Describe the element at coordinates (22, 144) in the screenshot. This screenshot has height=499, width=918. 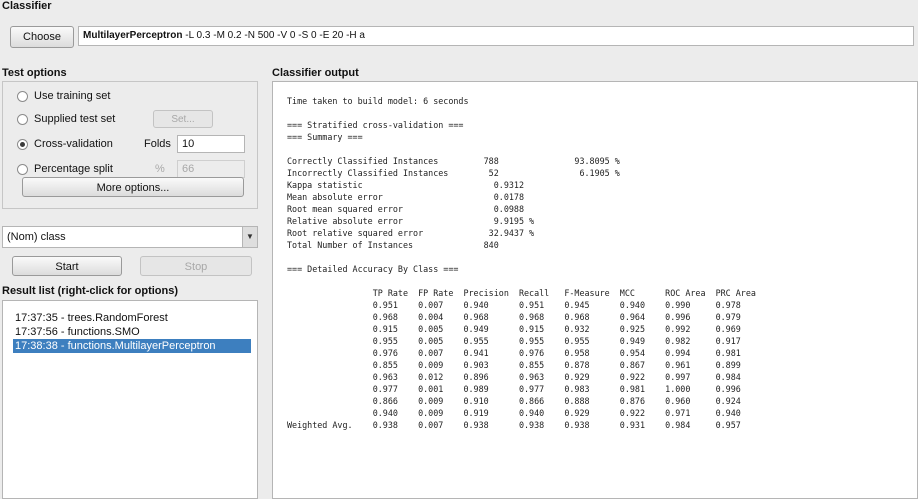
I see `radio-circle-selected` at that location.